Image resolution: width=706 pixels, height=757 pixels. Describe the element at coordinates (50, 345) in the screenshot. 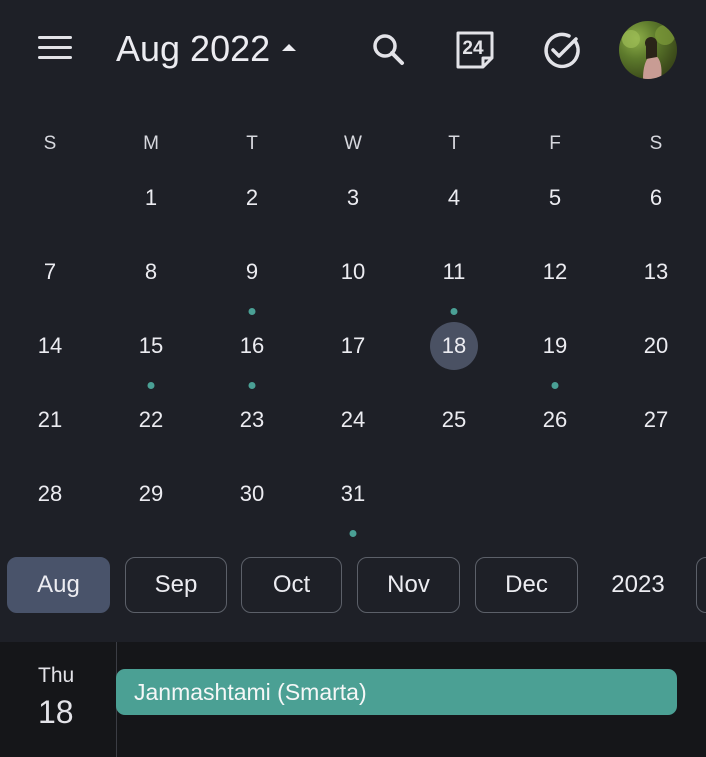

I see `day-number: 14` at that location.